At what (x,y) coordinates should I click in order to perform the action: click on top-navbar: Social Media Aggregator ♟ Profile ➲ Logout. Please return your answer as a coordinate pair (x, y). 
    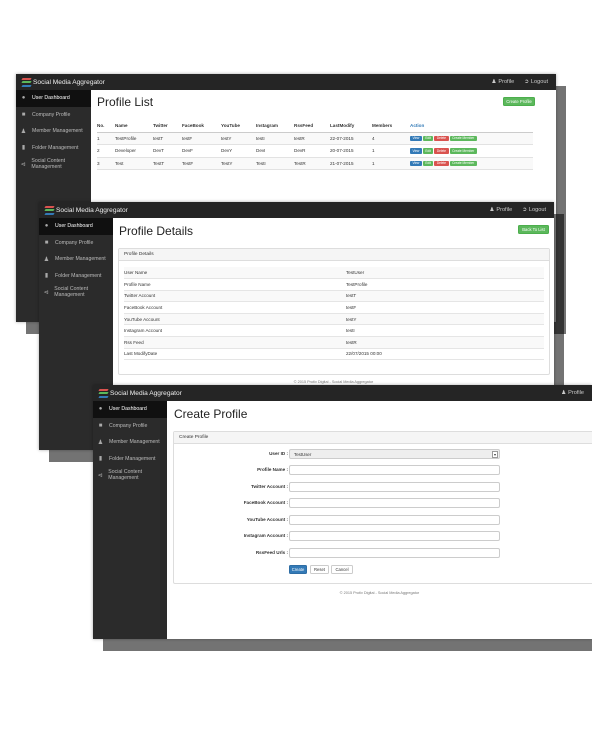
    Looking at the image, I should click on (296, 210).